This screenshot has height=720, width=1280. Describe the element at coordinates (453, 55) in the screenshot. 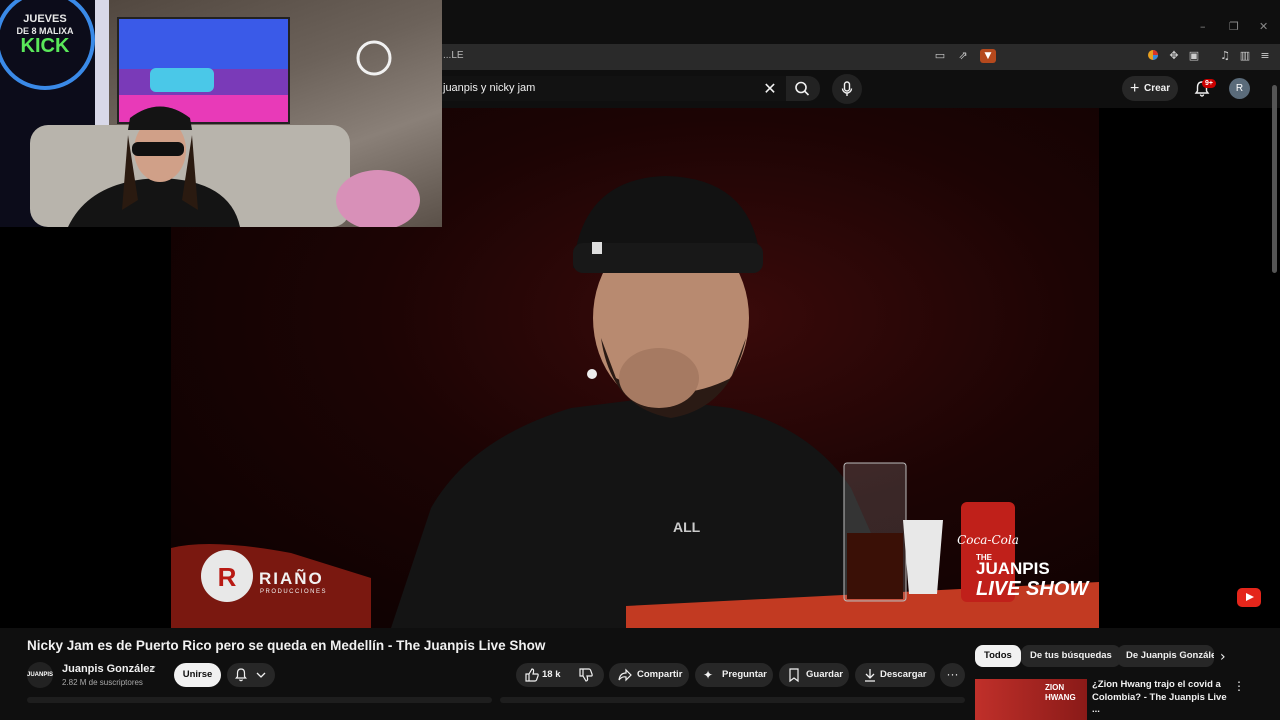

I see `url-text: ...LE` at that location.